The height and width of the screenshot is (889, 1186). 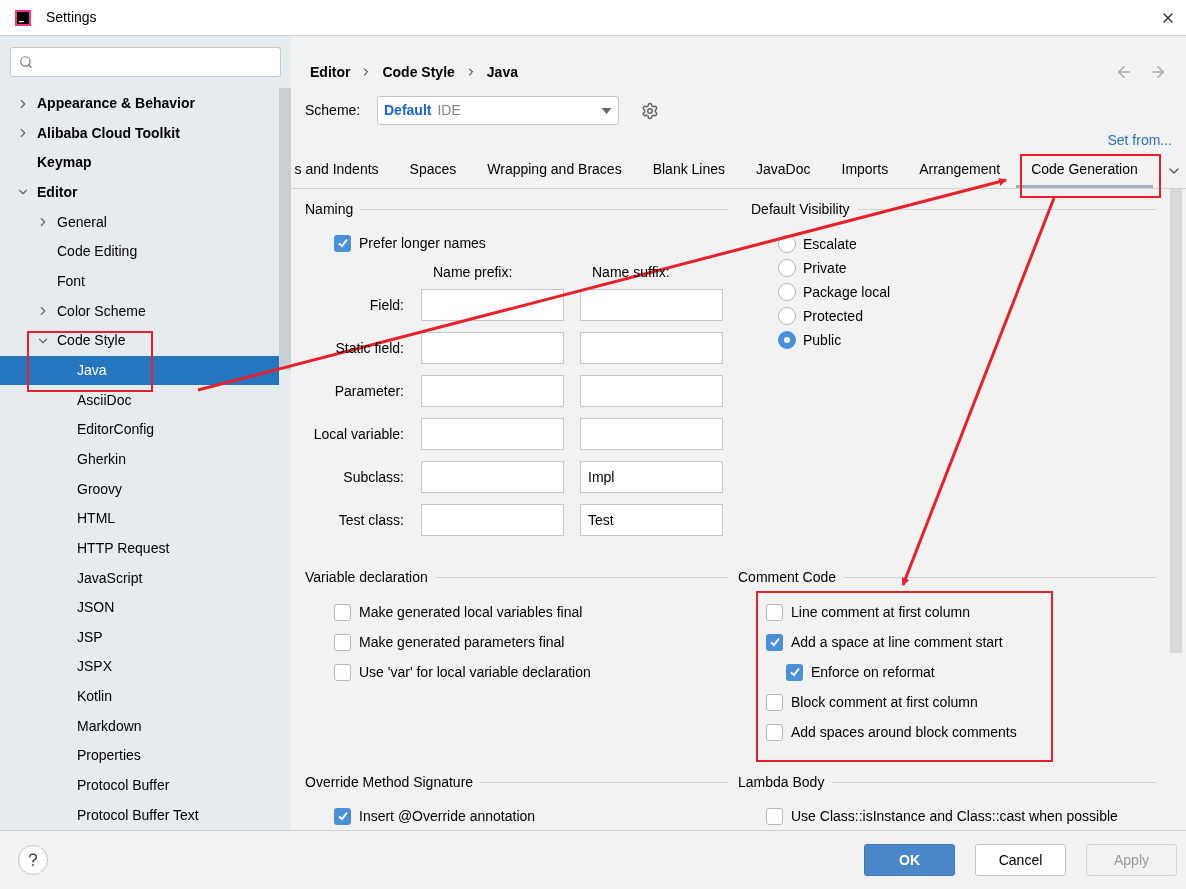 I want to click on field-label: Test class:, so click(x=371, y=520).